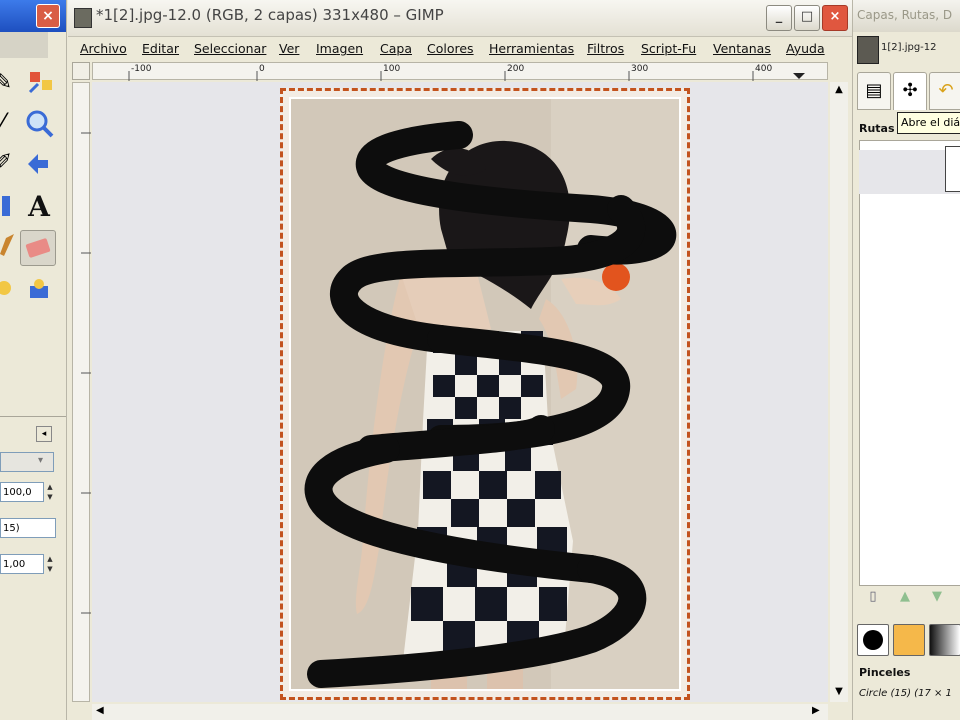 This screenshot has height=720, width=960. Describe the element at coordinates (937, 597) in the screenshot. I see `lower-path-icon: ▼` at that location.